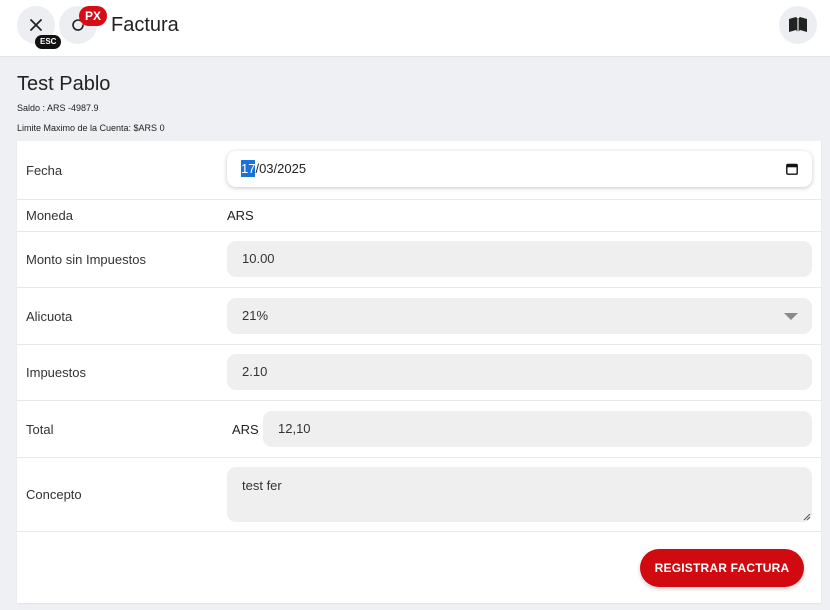 Image resolution: width=830 pixels, height=610 pixels. I want to click on concepto-textarea: test fer, so click(519, 494).